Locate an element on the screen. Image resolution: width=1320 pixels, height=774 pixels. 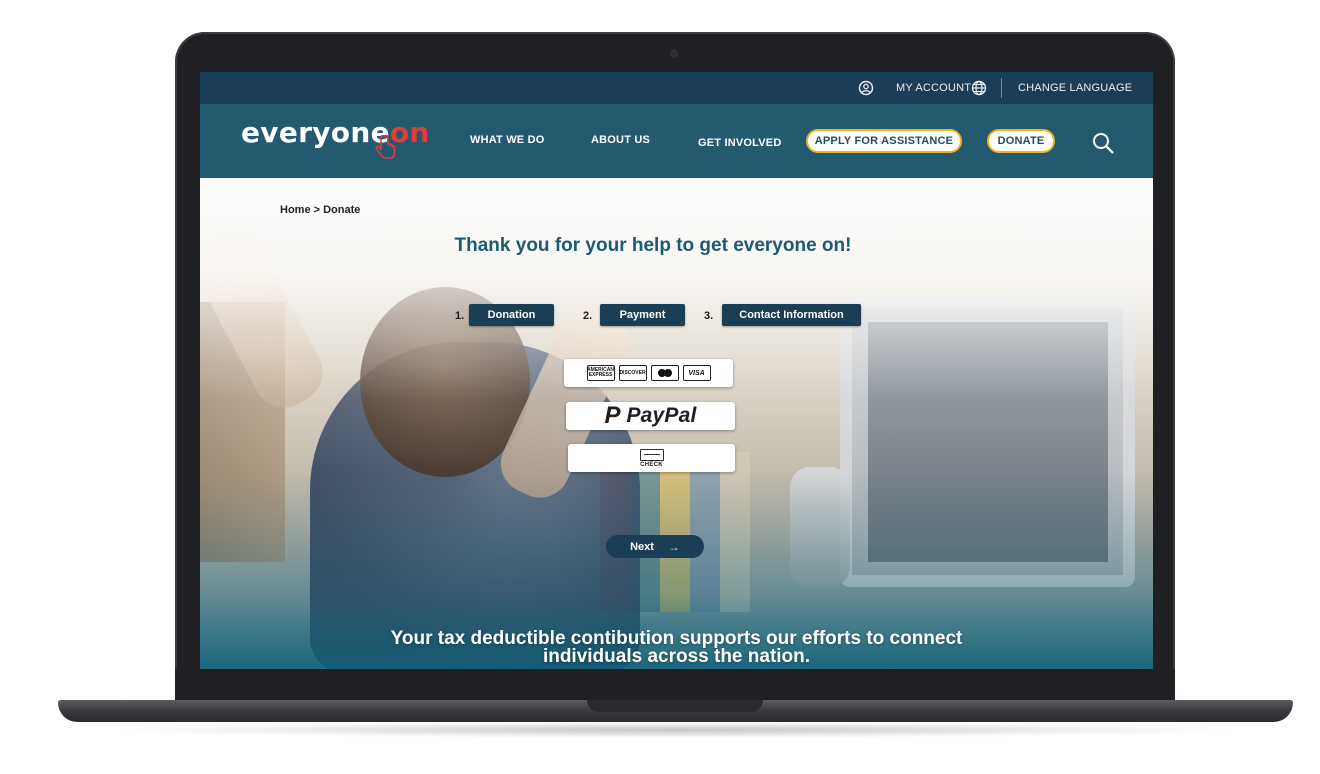
account-icon is located at coordinates (866, 88).